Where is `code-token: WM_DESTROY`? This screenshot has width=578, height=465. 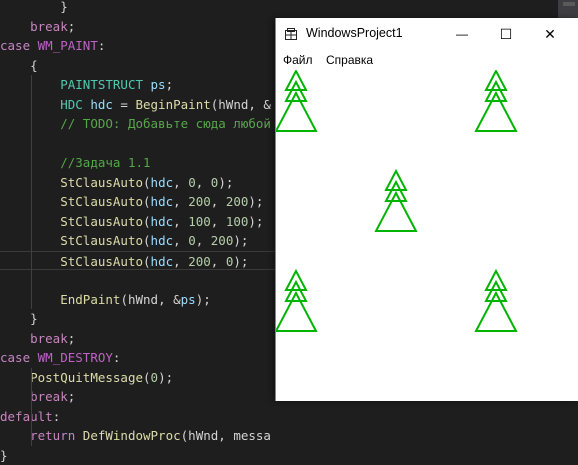 code-token: WM_DESTROY is located at coordinates (75, 357).